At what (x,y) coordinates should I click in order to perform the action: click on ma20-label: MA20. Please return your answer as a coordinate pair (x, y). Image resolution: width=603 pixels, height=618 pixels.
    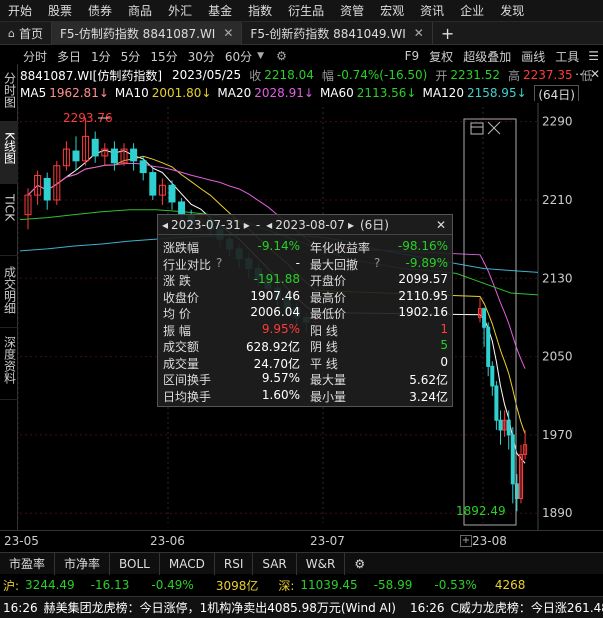
    Looking at the image, I should click on (234, 93).